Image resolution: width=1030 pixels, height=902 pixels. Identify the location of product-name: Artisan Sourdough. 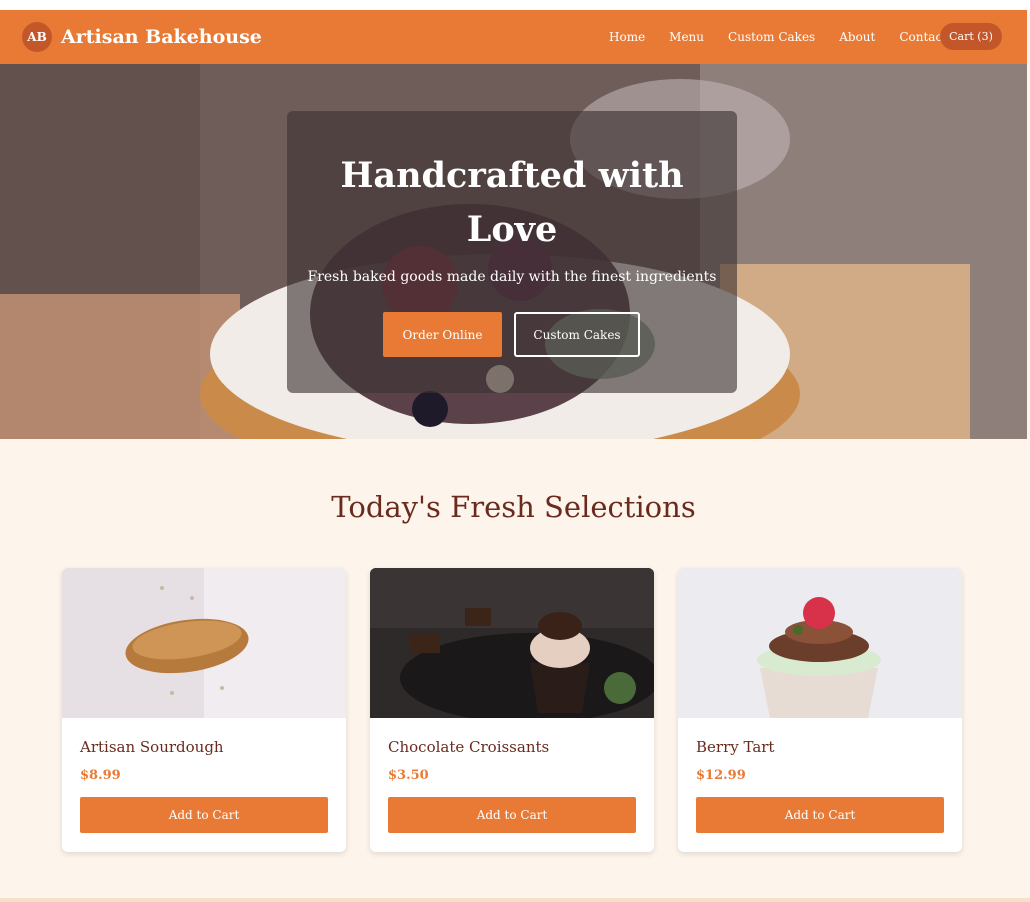
(152, 747).